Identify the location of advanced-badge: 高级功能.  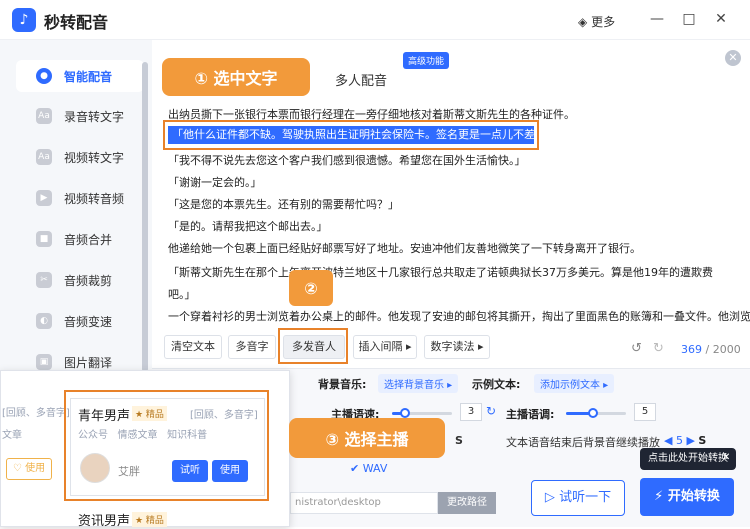
(426, 60).